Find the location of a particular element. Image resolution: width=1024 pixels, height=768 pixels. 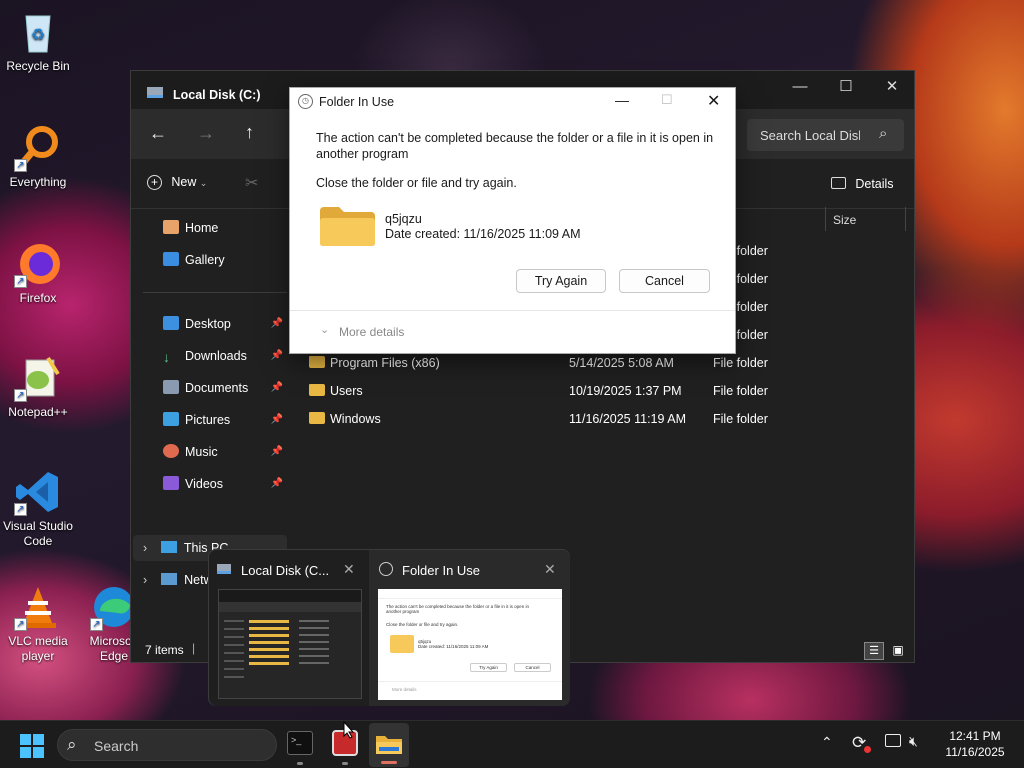

firefox-icon: ↗ is located at coordinates (38, 264).